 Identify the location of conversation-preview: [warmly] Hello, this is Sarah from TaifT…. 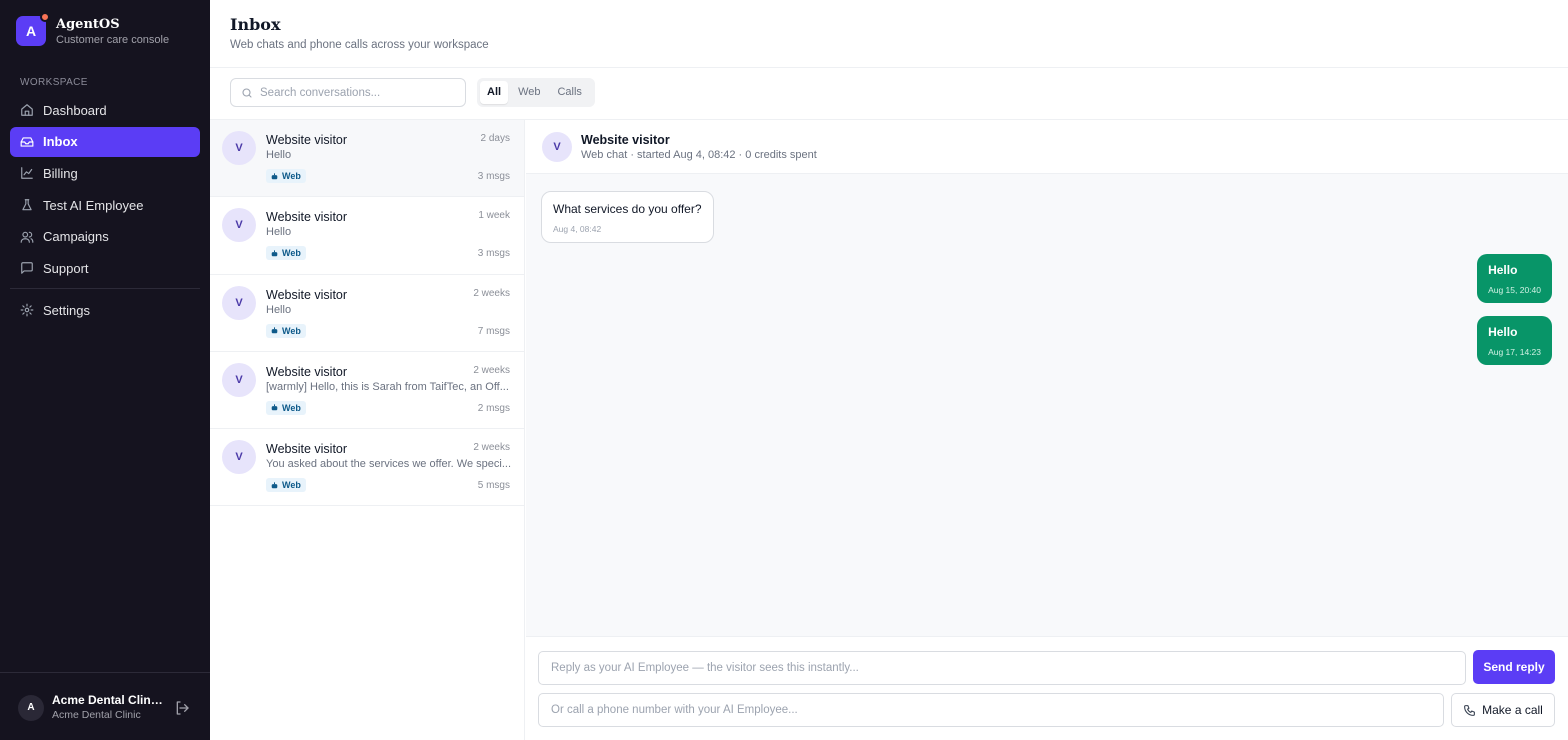
(387, 386).